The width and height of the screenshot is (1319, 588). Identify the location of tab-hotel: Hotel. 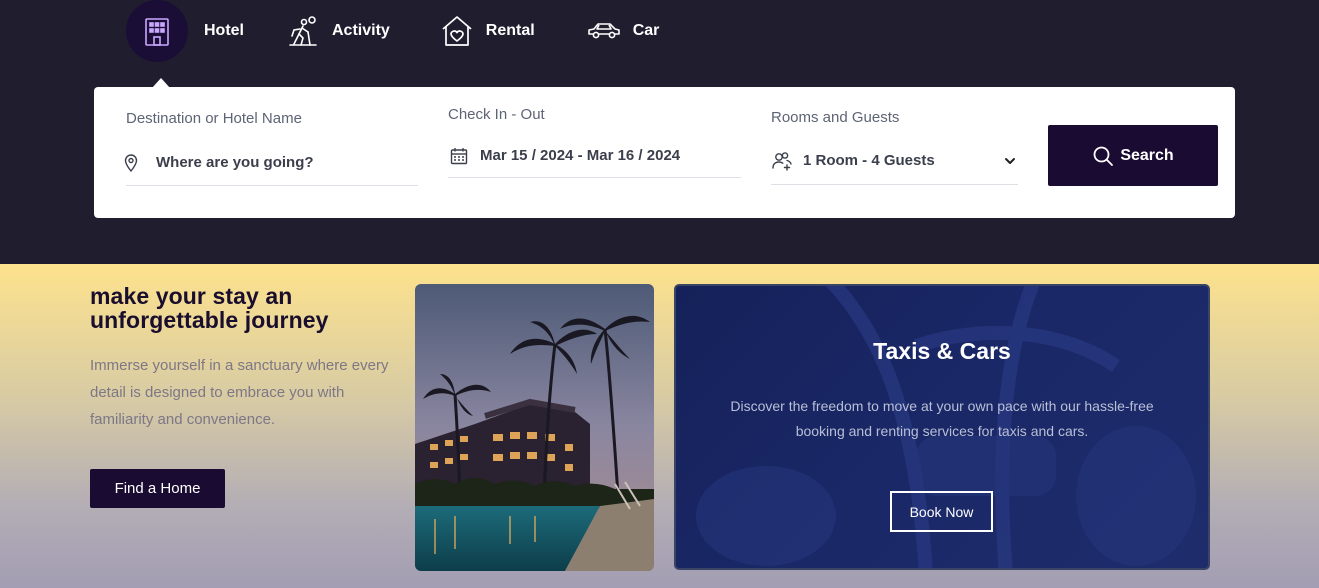
(185, 31).